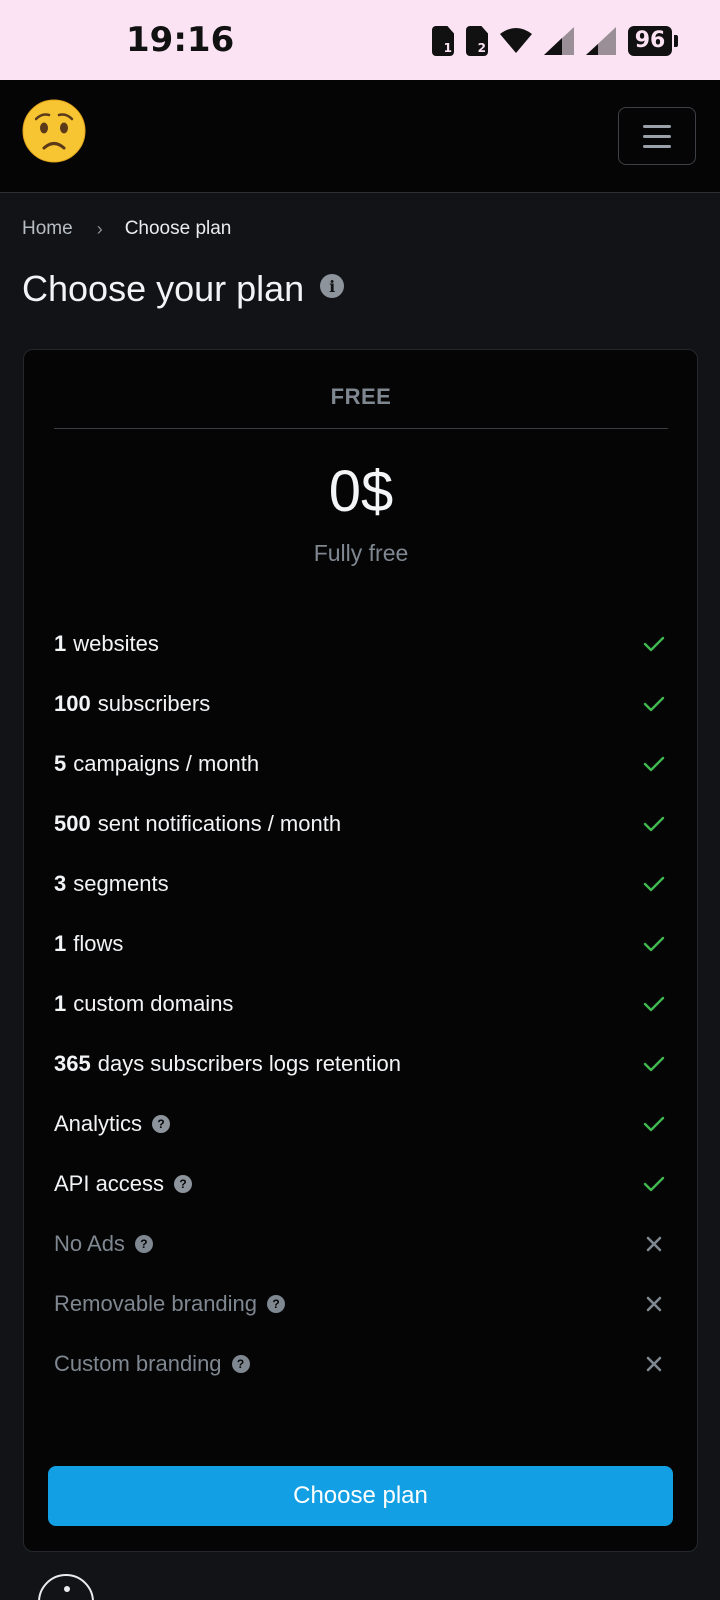  Describe the element at coordinates (361, 1244) in the screenshot. I see `feature-row: No Ads?` at that location.